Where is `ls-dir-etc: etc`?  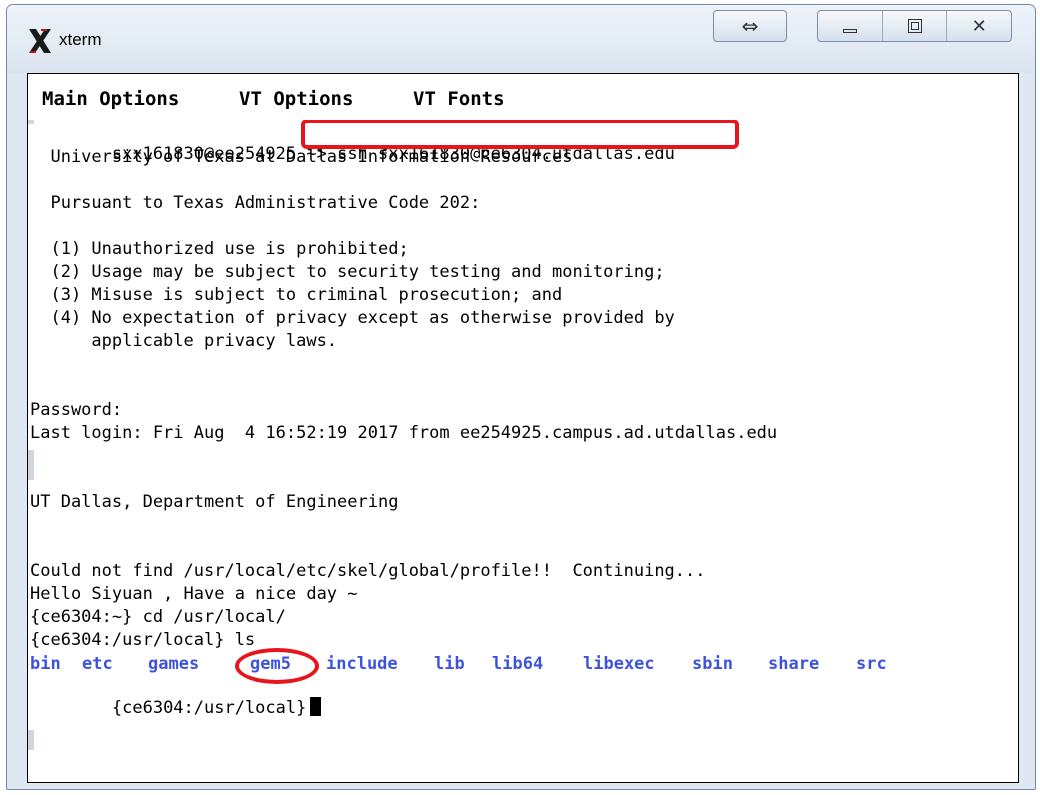 ls-dir-etc: etc is located at coordinates (97, 664).